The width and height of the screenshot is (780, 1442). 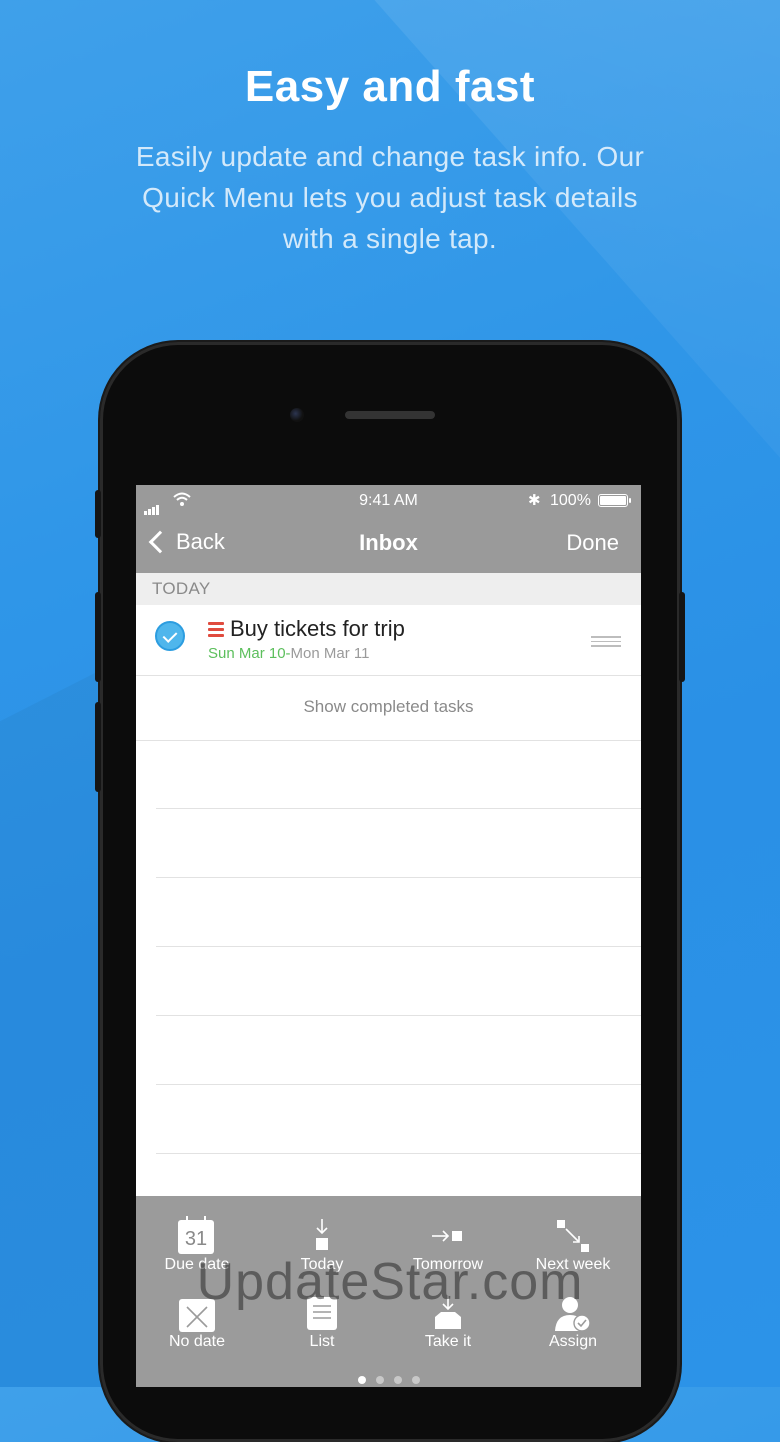 What do you see at coordinates (216, 630) in the screenshot?
I see `priority-high-icon` at bounding box center [216, 630].